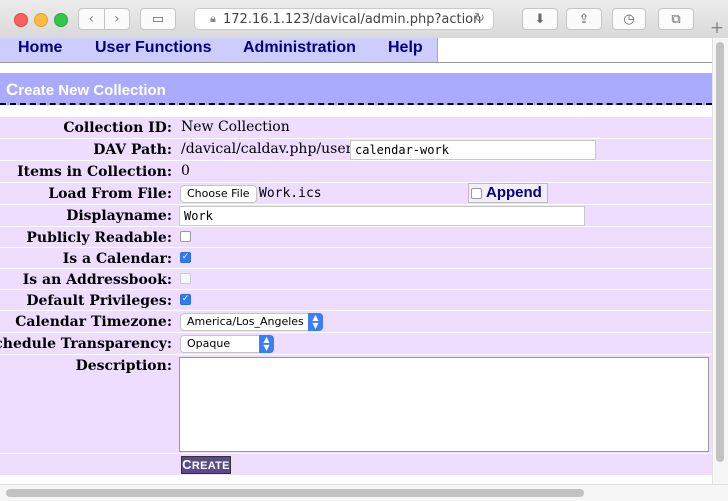 The width and height of the screenshot is (728, 501). What do you see at coordinates (213, 18) in the screenshot?
I see `lock-icon: 🔒︎` at bounding box center [213, 18].